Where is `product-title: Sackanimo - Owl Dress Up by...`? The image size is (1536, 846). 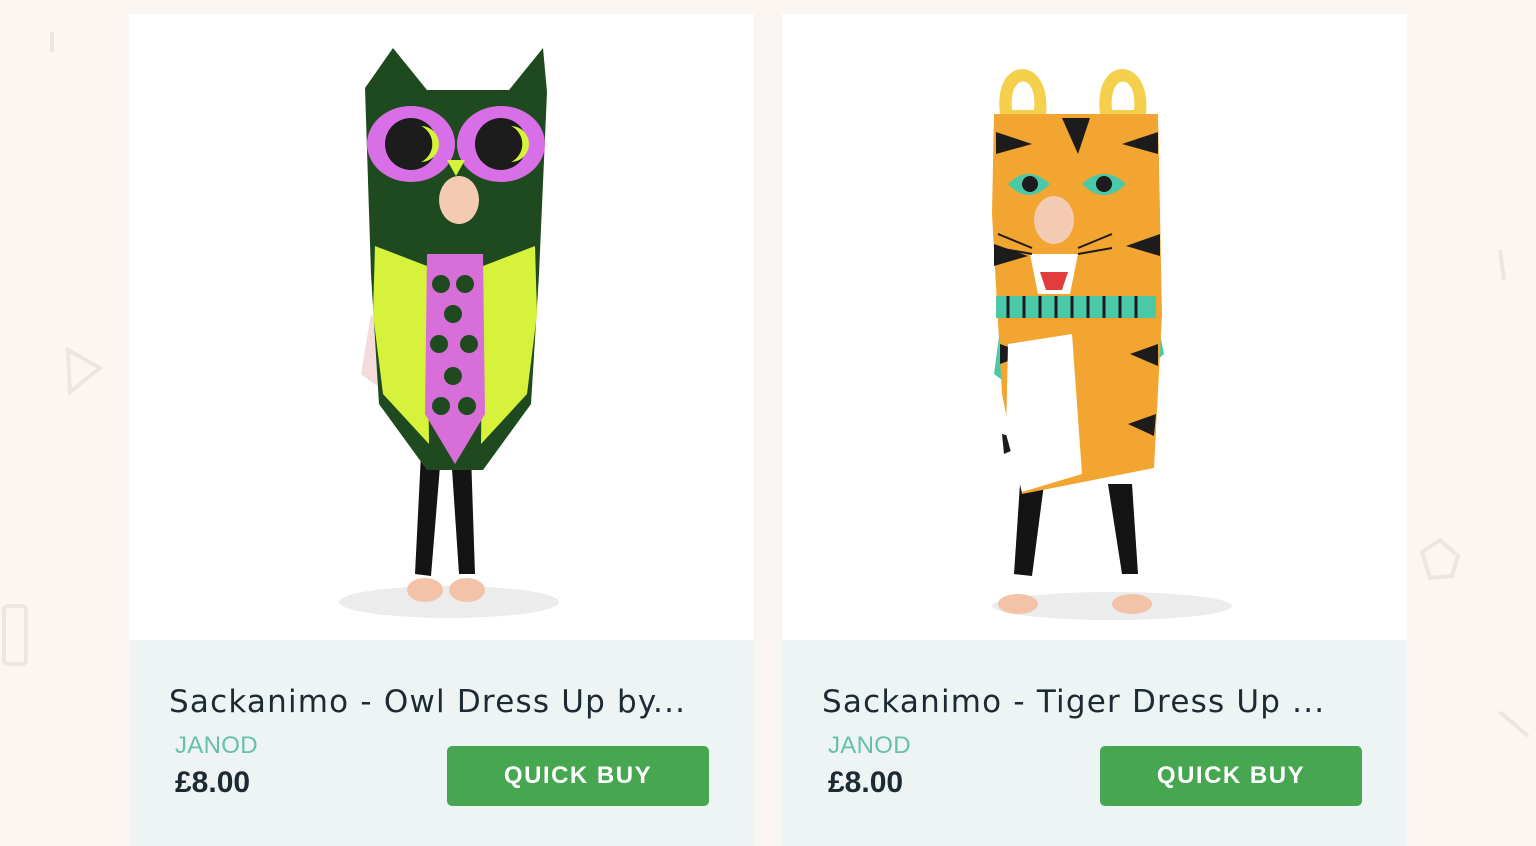
product-title: Sackanimo - Owl Dress Up by... is located at coordinates (449, 702).